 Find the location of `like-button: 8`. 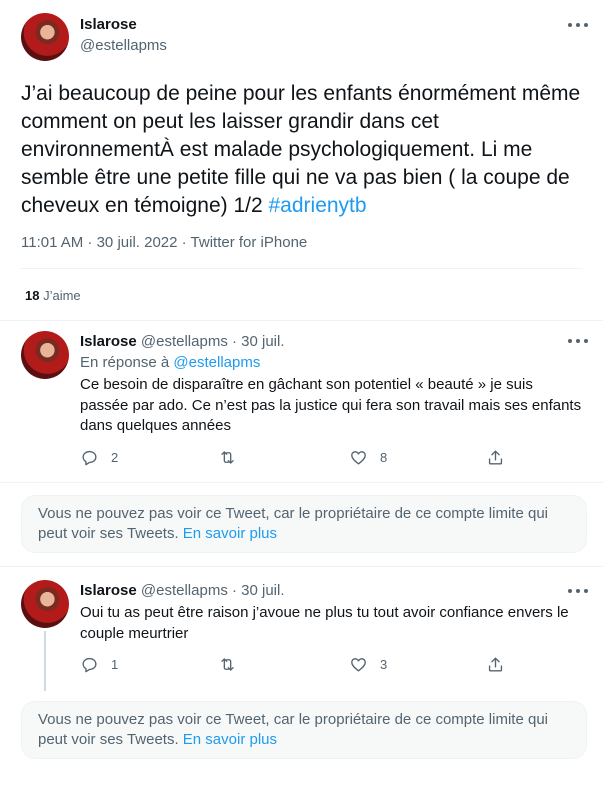

like-button: 8 is located at coordinates (368, 457).